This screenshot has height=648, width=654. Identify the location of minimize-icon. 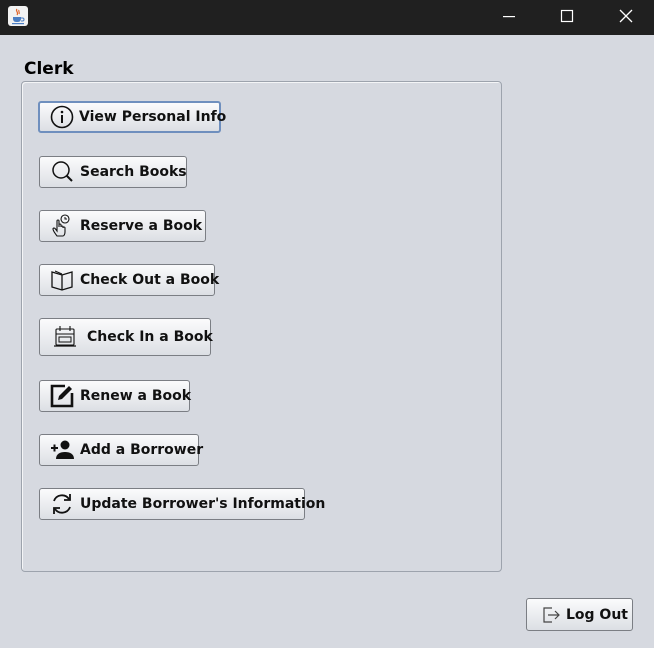
(509, 17).